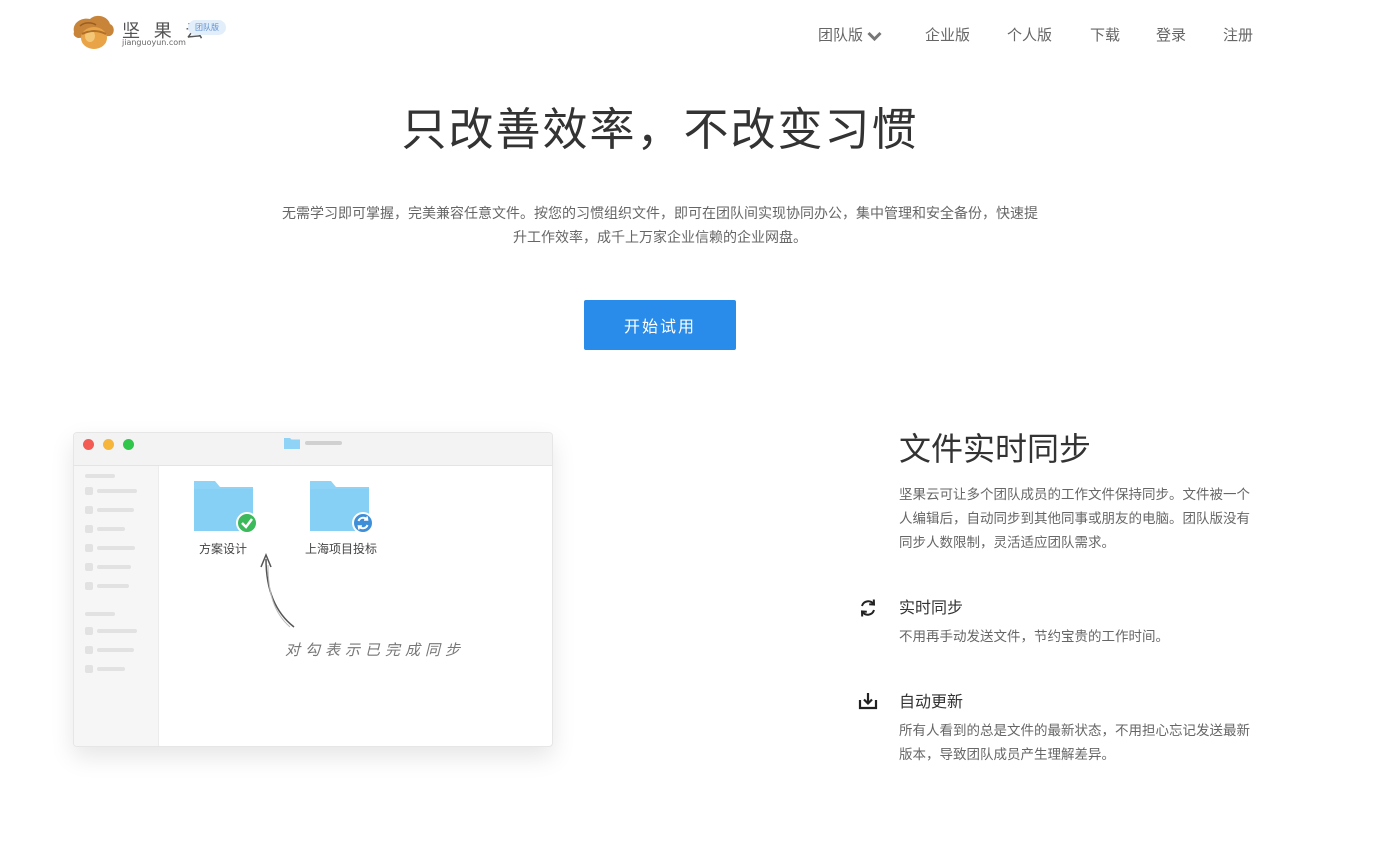  What do you see at coordinates (841, 35) in the screenshot?
I see `nav-team-label: 团队版` at bounding box center [841, 35].